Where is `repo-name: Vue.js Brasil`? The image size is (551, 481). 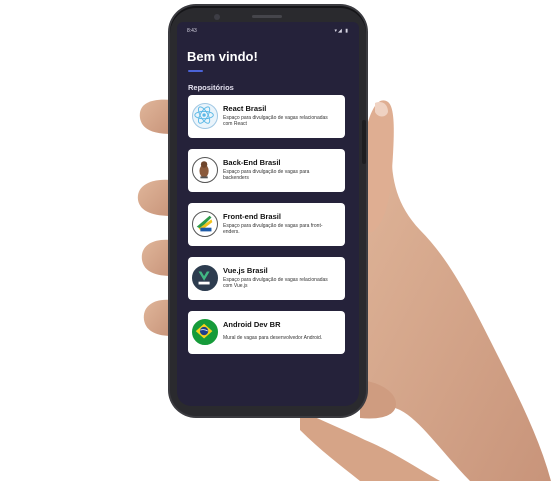 repo-name: Vue.js Brasil is located at coordinates (245, 270).